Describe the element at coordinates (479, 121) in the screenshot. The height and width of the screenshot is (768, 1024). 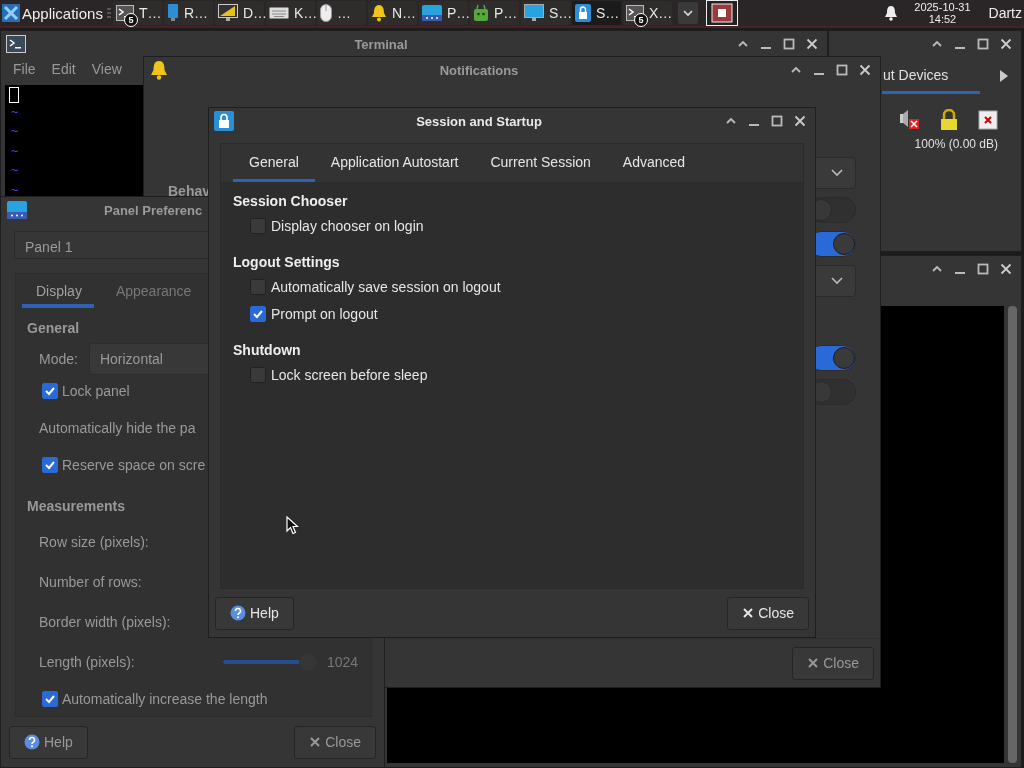
I see `window-title: Session and Startup` at that location.